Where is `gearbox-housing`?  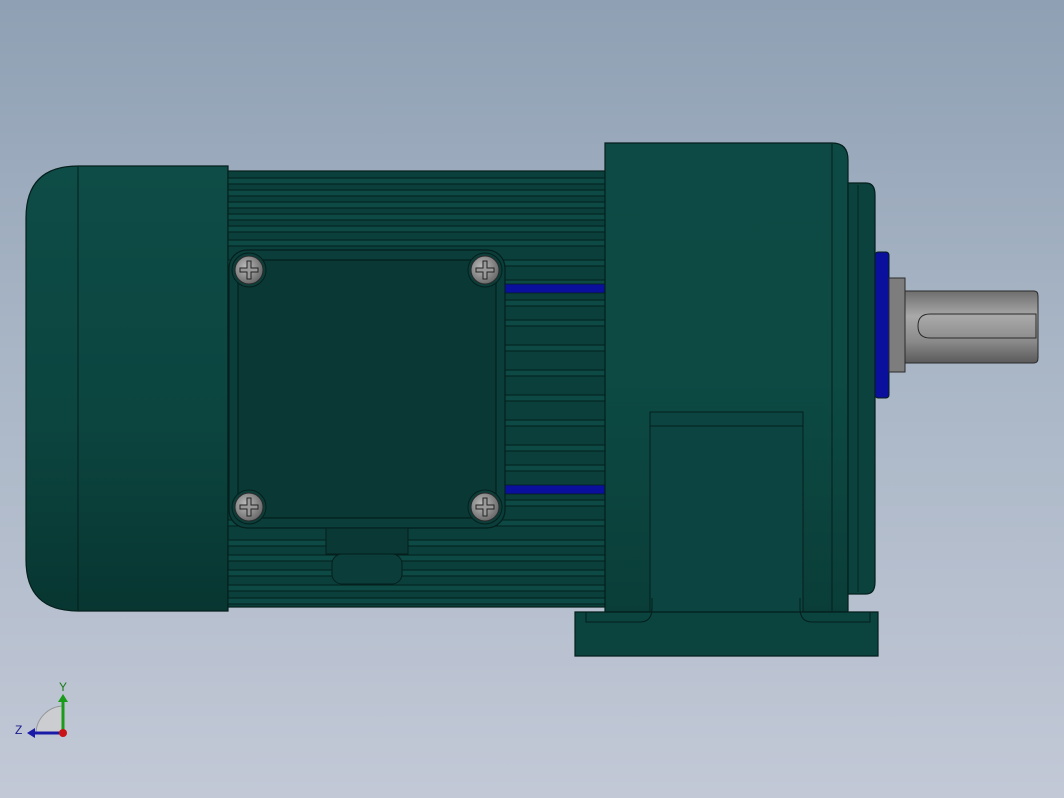
gearbox-housing is located at coordinates (726, 377).